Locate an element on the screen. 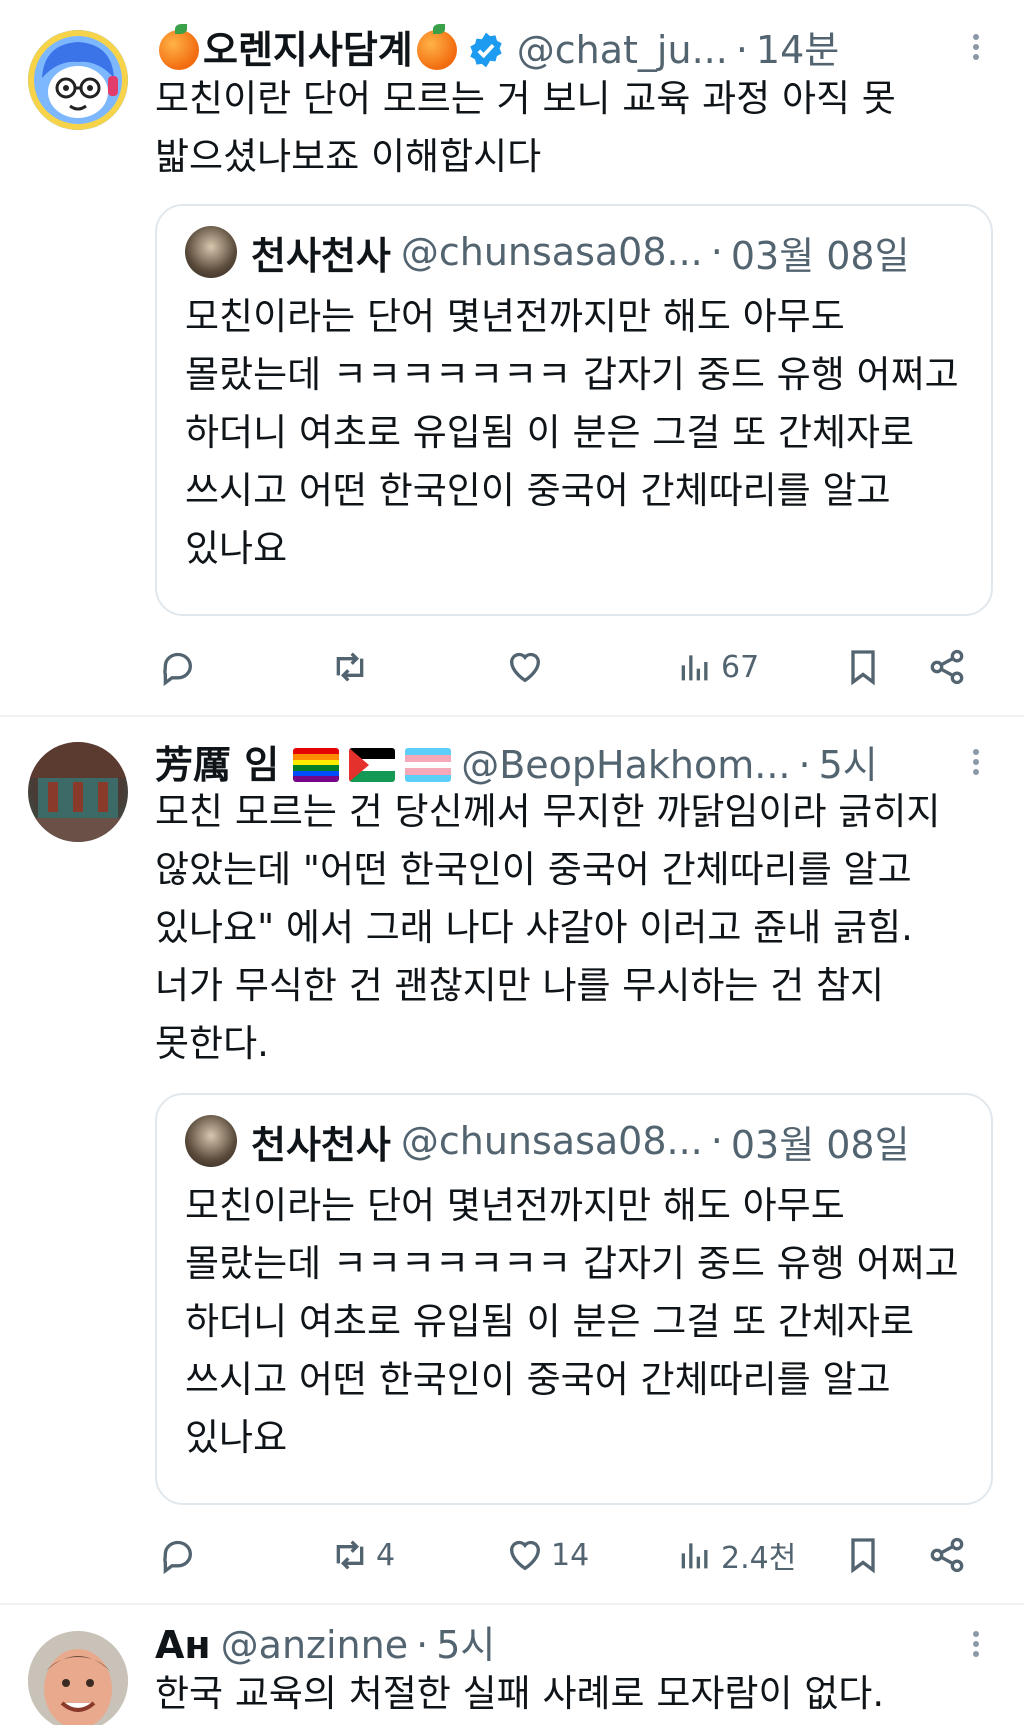 The height and width of the screenshot is (1725, 1024). views-button: 67 is located at coordinates (717, 667).